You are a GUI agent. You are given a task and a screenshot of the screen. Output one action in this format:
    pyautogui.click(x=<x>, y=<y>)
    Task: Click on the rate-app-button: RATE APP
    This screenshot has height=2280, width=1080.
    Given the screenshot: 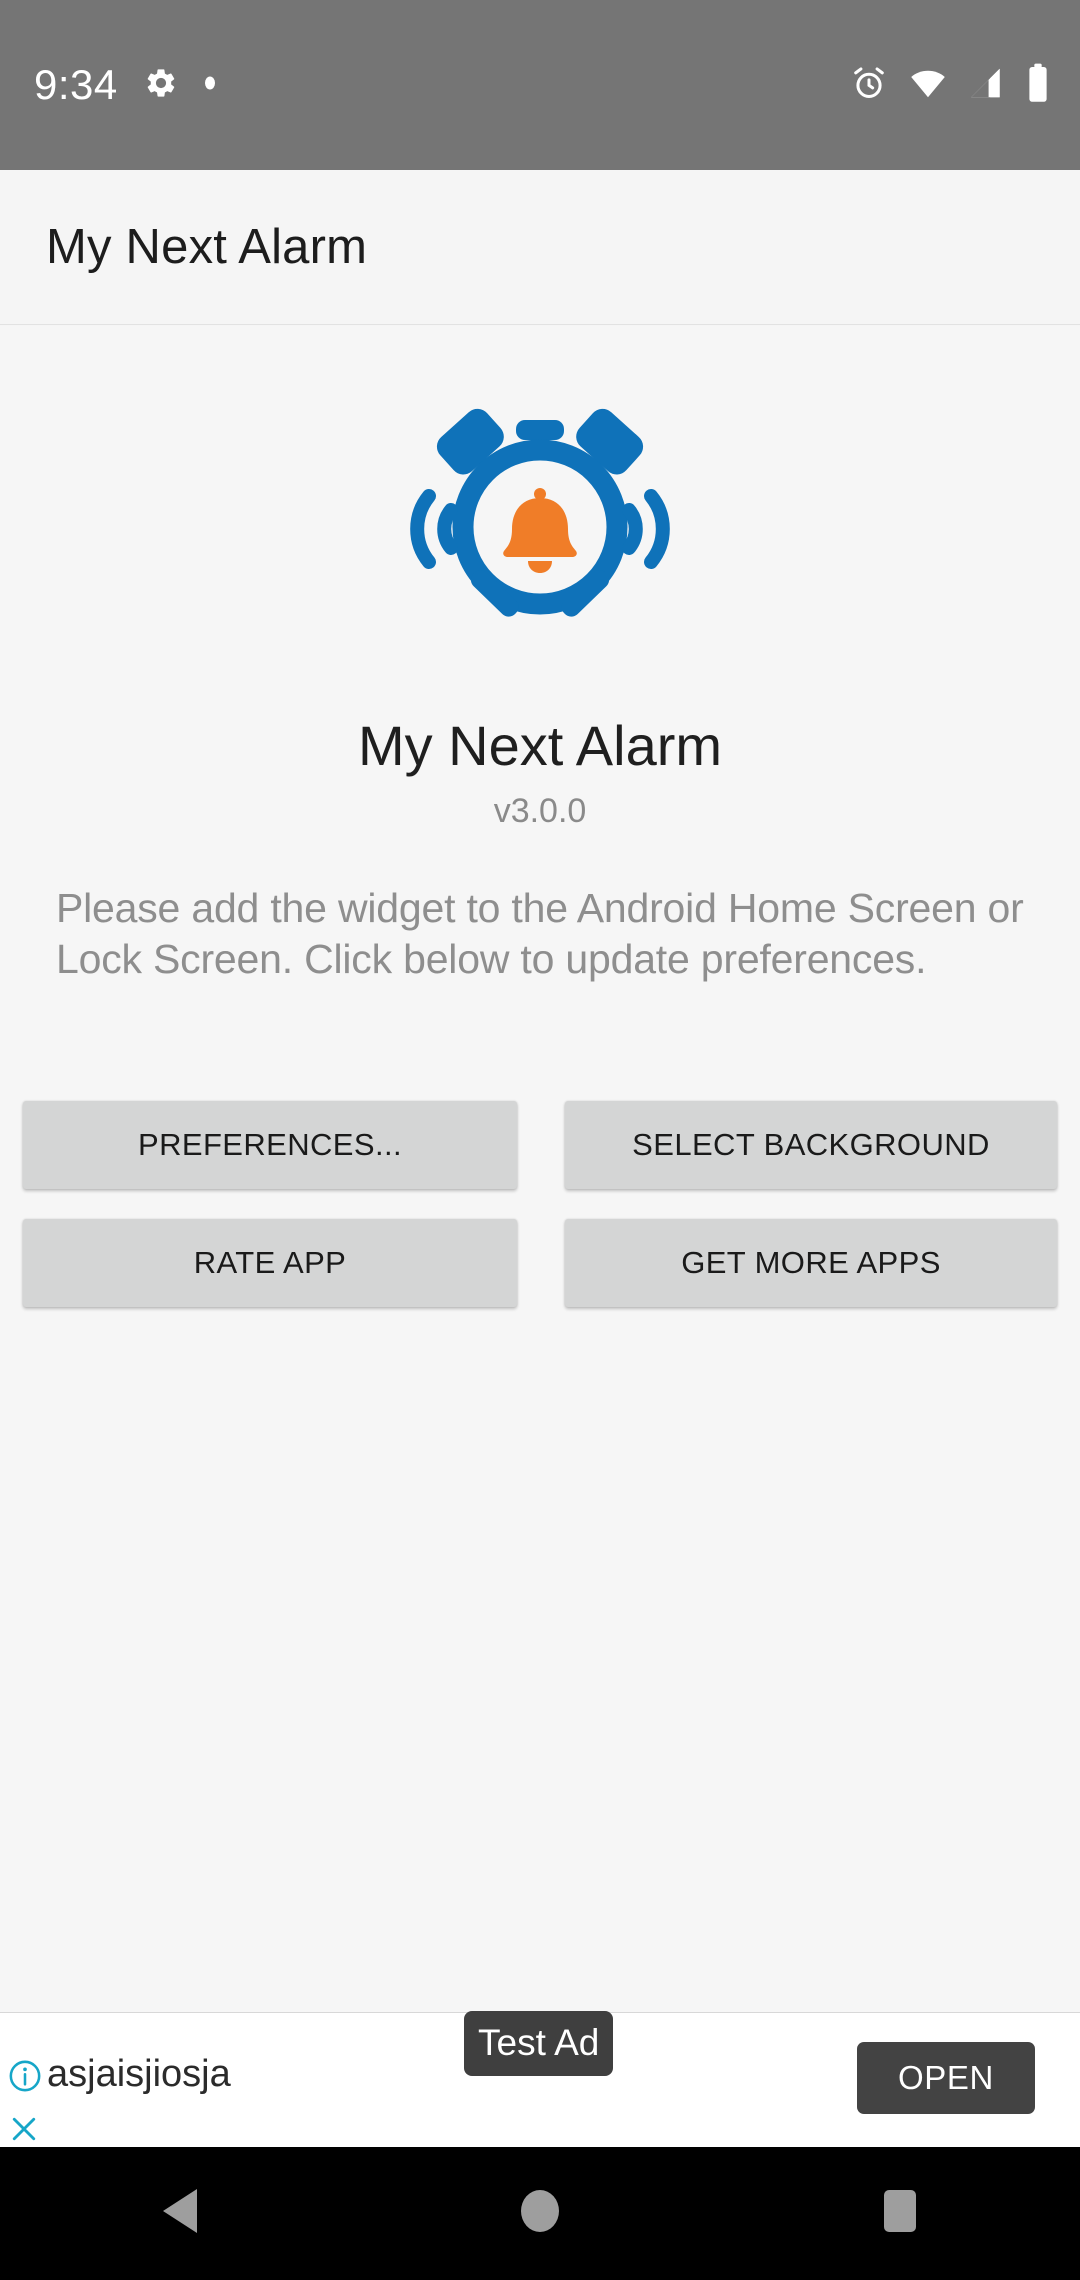 What is the action you would take?
    pyautogui.click(x=270, y=1262)
    